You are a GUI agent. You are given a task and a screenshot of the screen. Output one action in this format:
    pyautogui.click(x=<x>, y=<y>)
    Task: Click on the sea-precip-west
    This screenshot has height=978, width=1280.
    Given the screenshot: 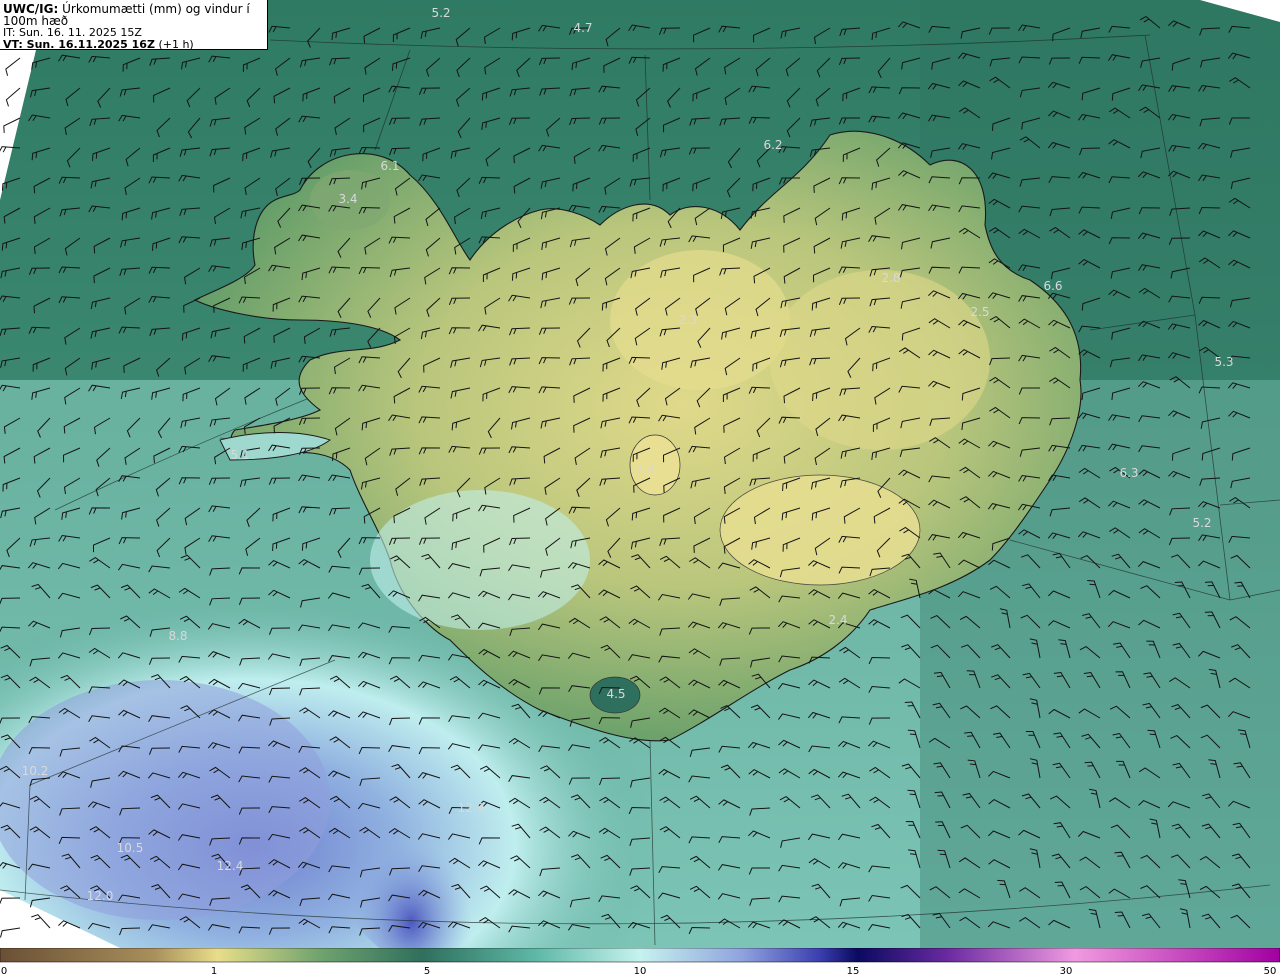 What is the action you would take?
    pyautogui.click(x=165, y=800)
    